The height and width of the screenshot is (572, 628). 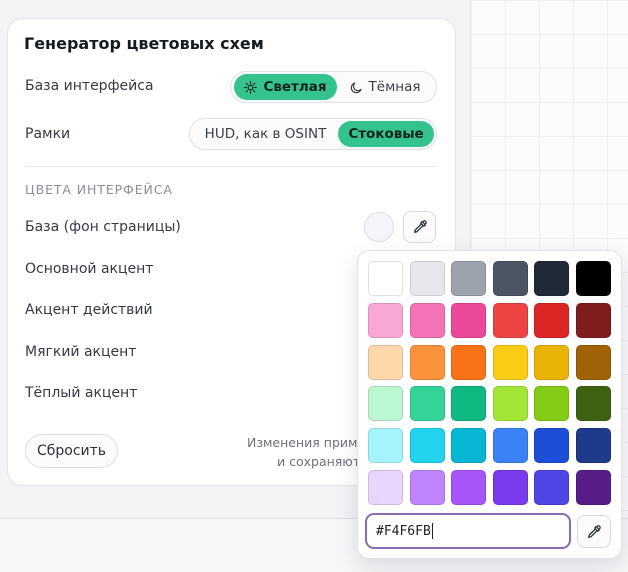 I want to click on dark-theme-button: Тёмная, so click(x=385, y=87).